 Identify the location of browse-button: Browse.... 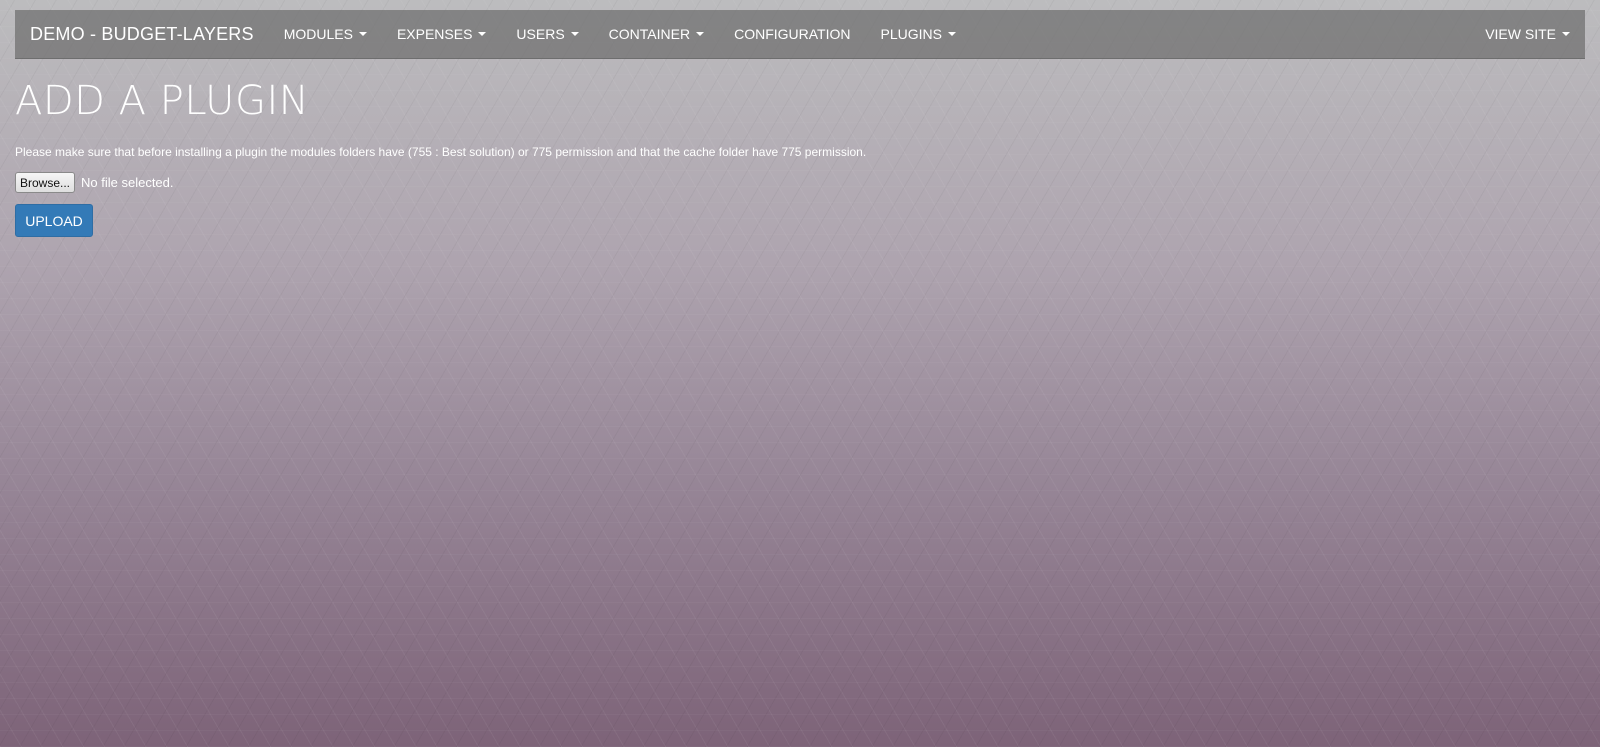
(45, 182).